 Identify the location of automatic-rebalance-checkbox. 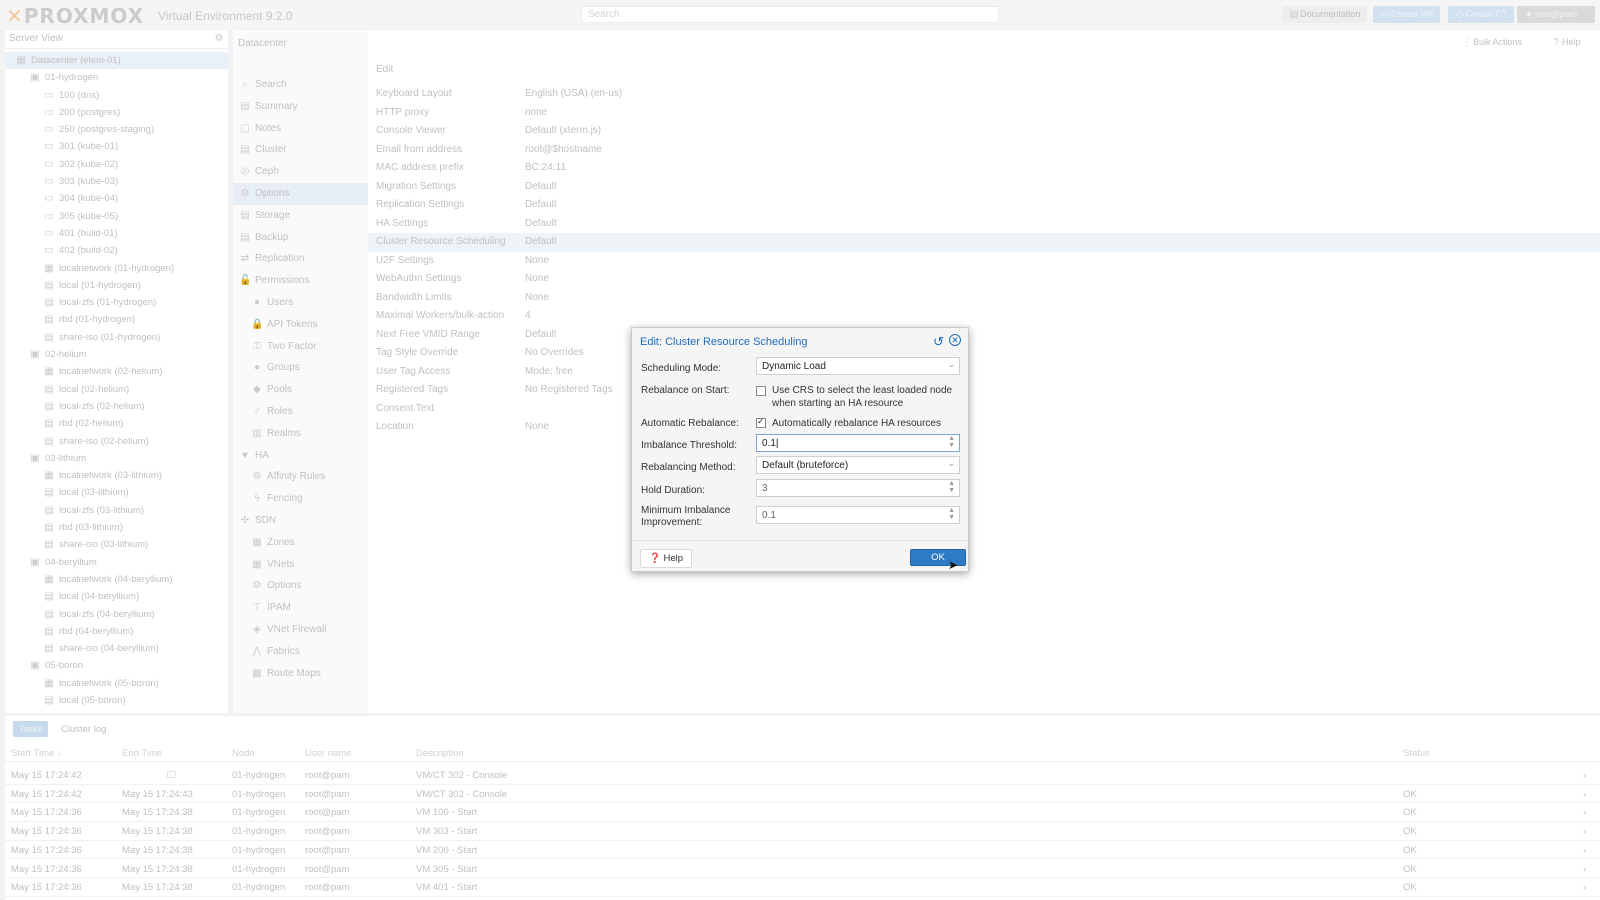
(761, 422).